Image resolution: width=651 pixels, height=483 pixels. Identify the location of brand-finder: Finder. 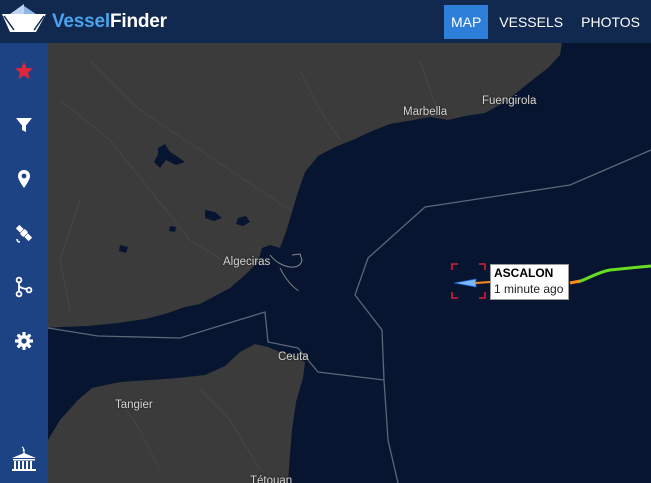
(138, 21).